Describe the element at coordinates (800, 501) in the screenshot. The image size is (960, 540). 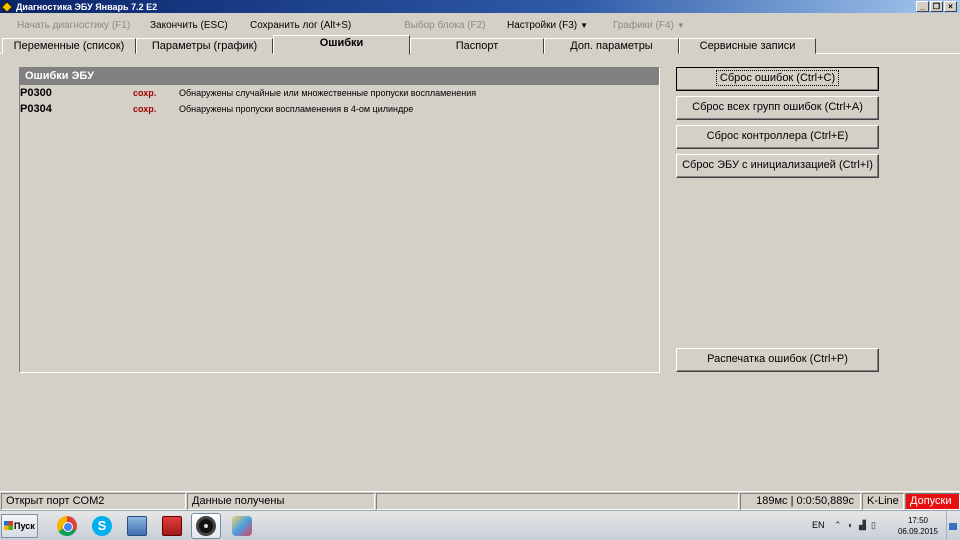
I see `status-timing: 189мс | 0:0:50,889с` at that location.